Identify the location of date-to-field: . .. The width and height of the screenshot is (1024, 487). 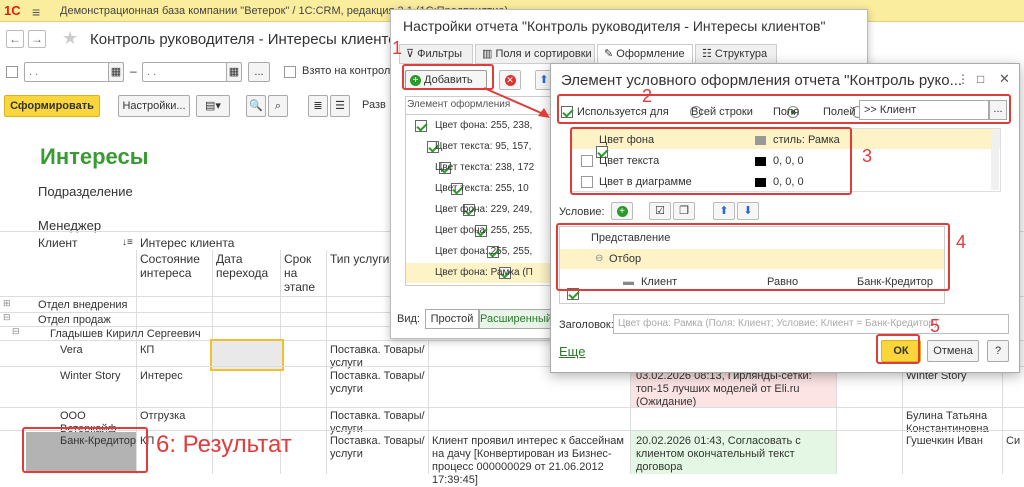
(185, 72).